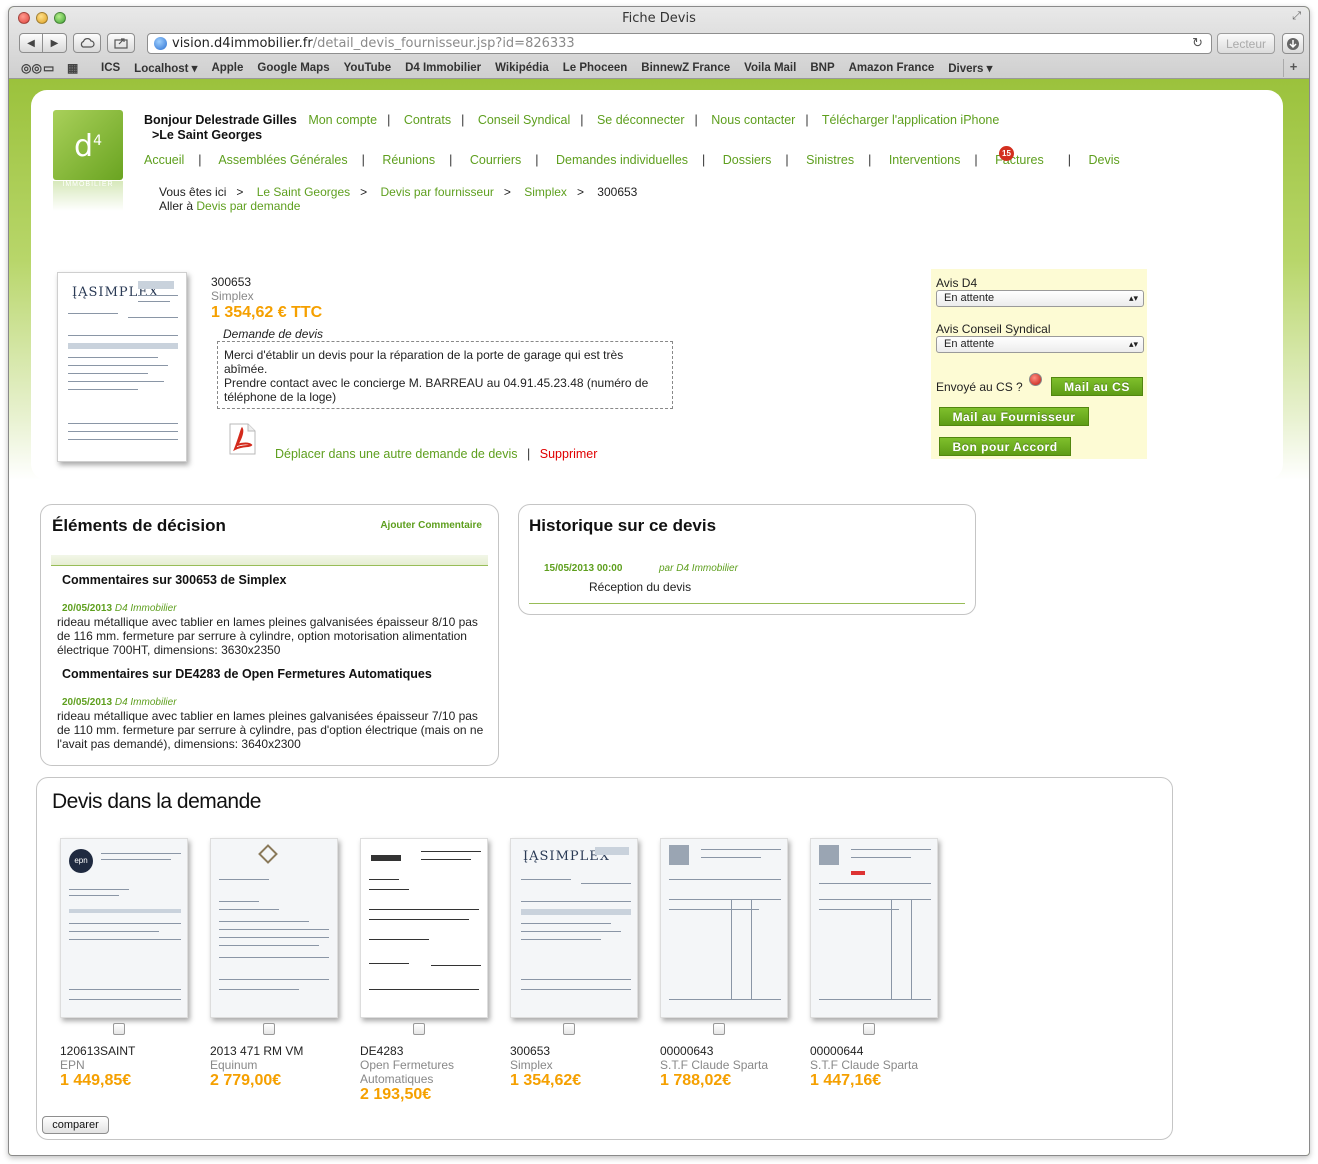 Image resolution: width=1318 pixels, height=1164 pixels. I want to click on goto-devis-par-demande: Devis par demande, so click(248, 206).